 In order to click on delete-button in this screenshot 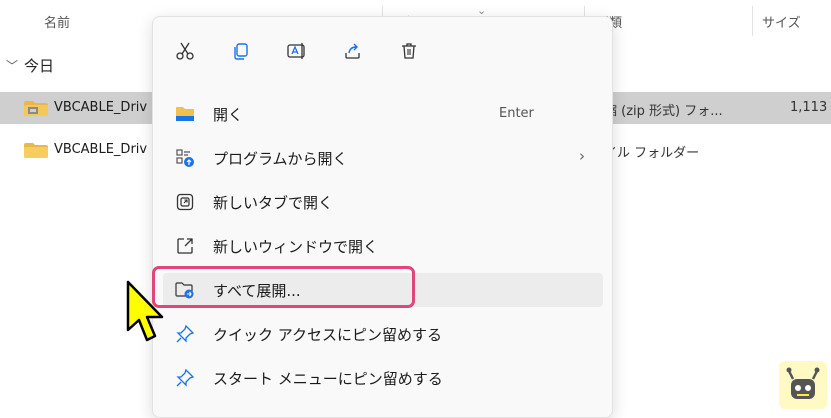, I will do `click(409, 51)`.